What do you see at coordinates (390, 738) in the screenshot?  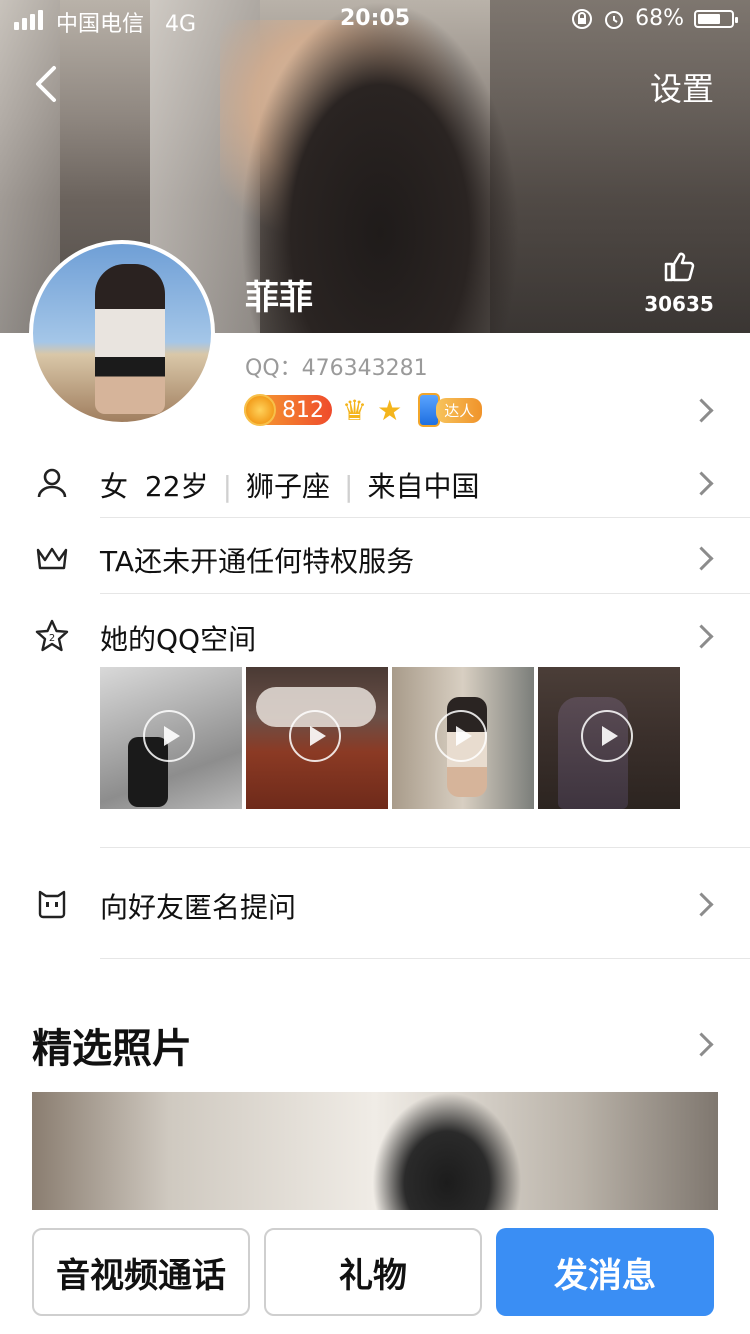 I see `qzone-thumbnails` at bounding box center [390, 738].